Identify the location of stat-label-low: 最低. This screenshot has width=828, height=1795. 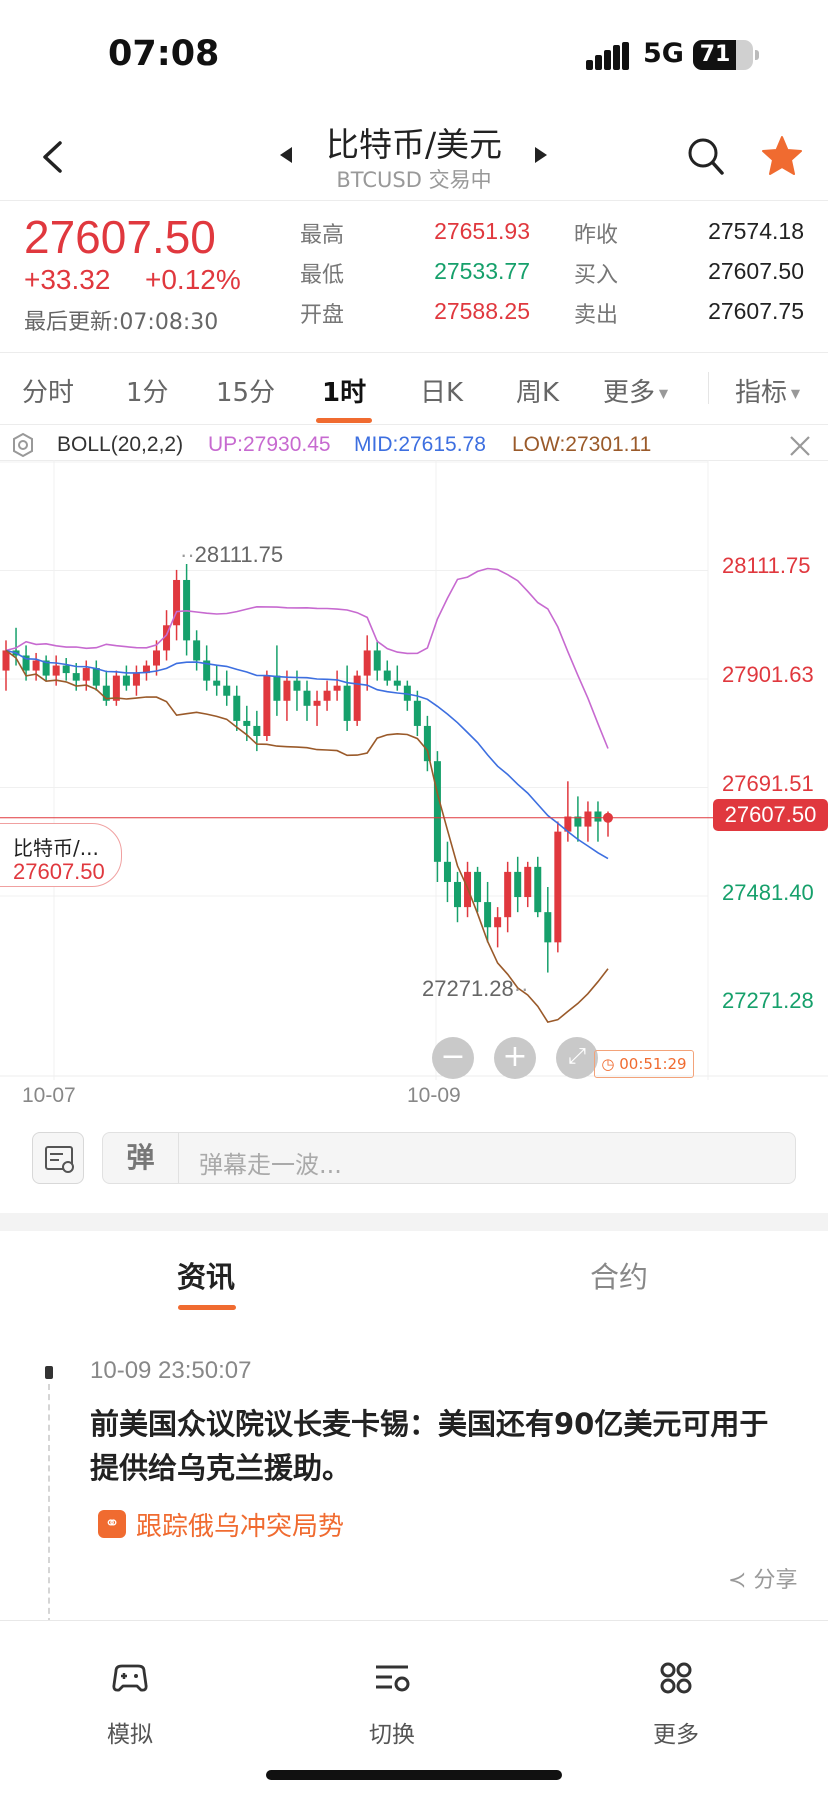
(322, 275).